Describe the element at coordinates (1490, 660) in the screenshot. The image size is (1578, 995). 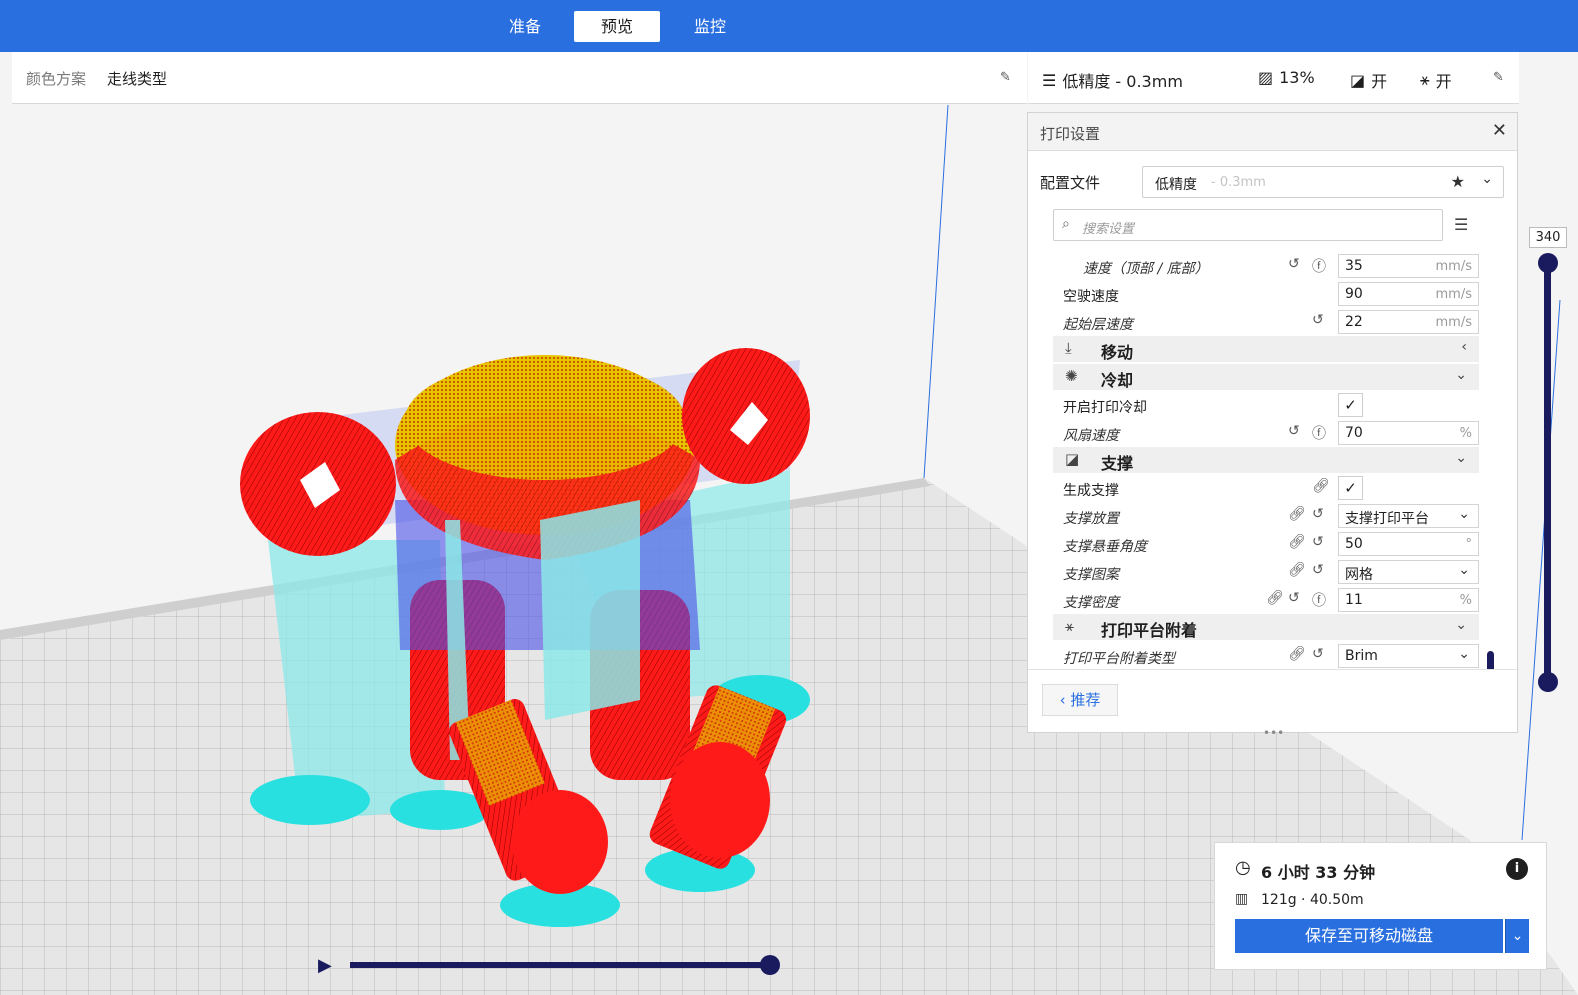
I see `settings-scrollbar` at that location.